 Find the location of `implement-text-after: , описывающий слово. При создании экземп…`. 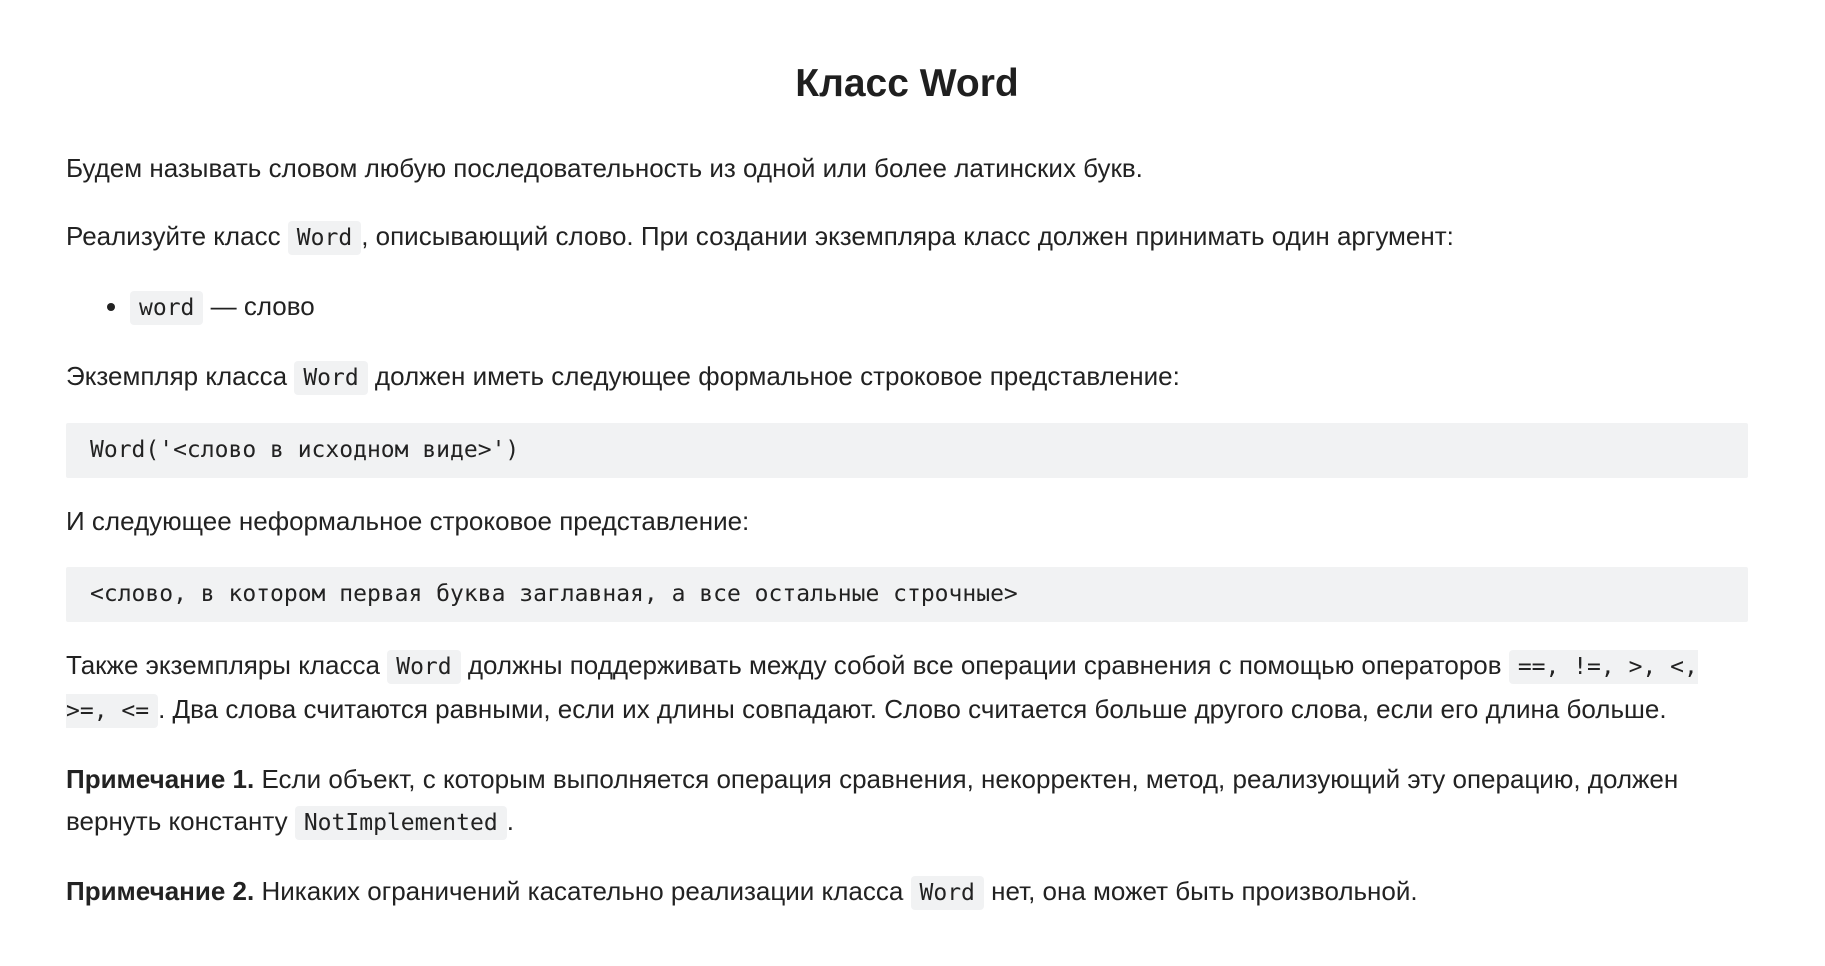

implement-text-after: , описывающий слово. При создании экземп… is located at coordinates (907, 236).